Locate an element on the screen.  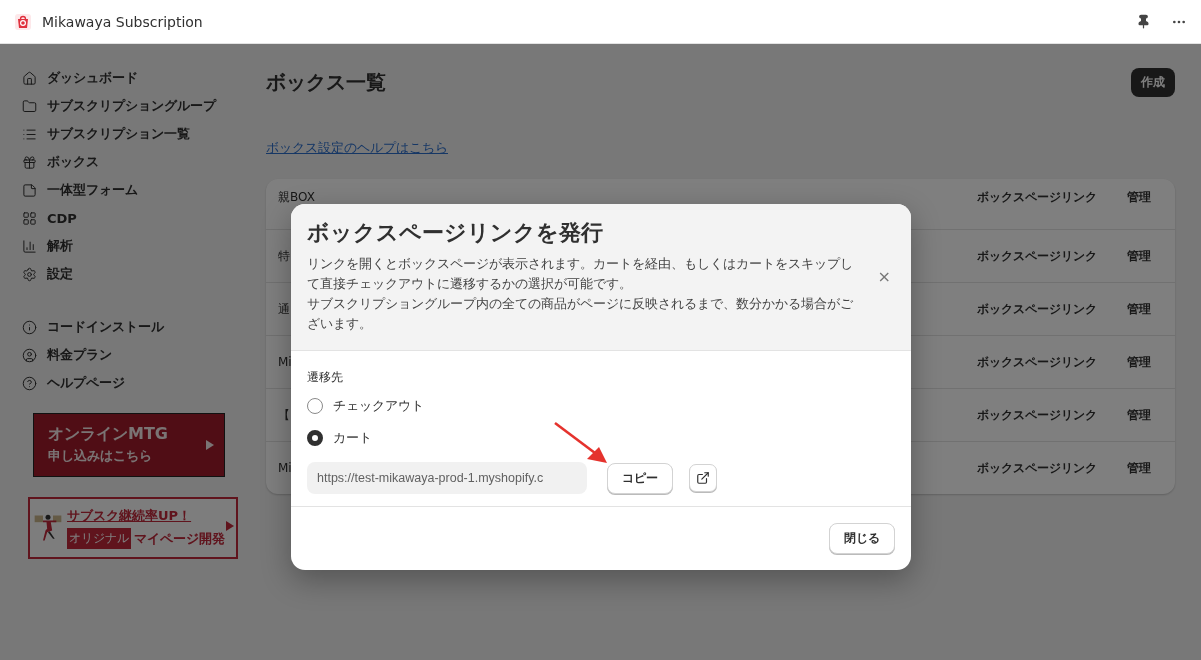
info-icon is located at coordinates (29, 327).